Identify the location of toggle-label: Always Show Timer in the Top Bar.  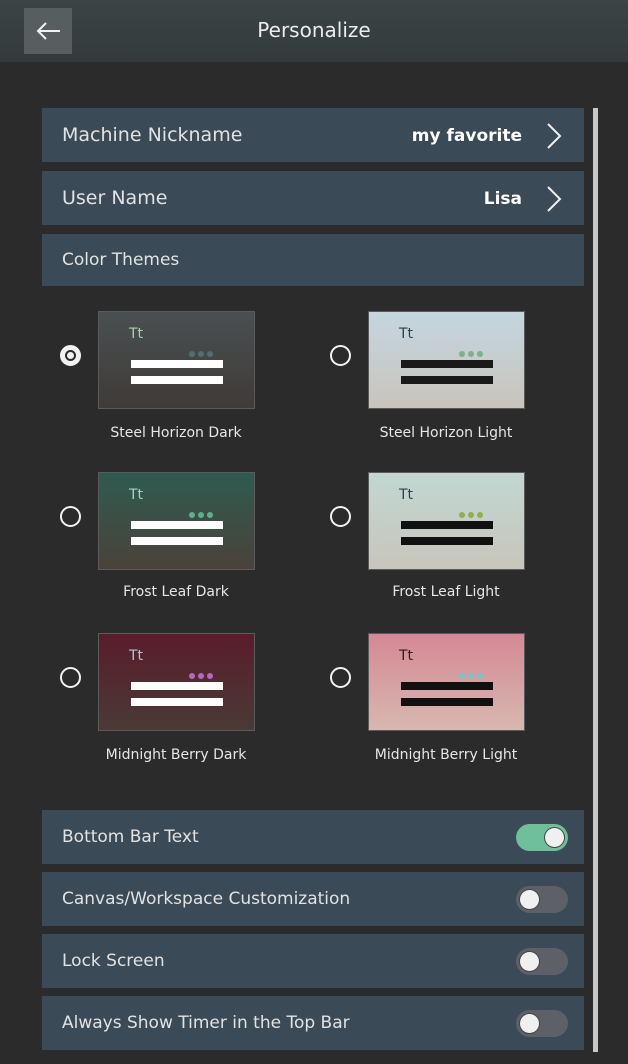
(206, 1023).